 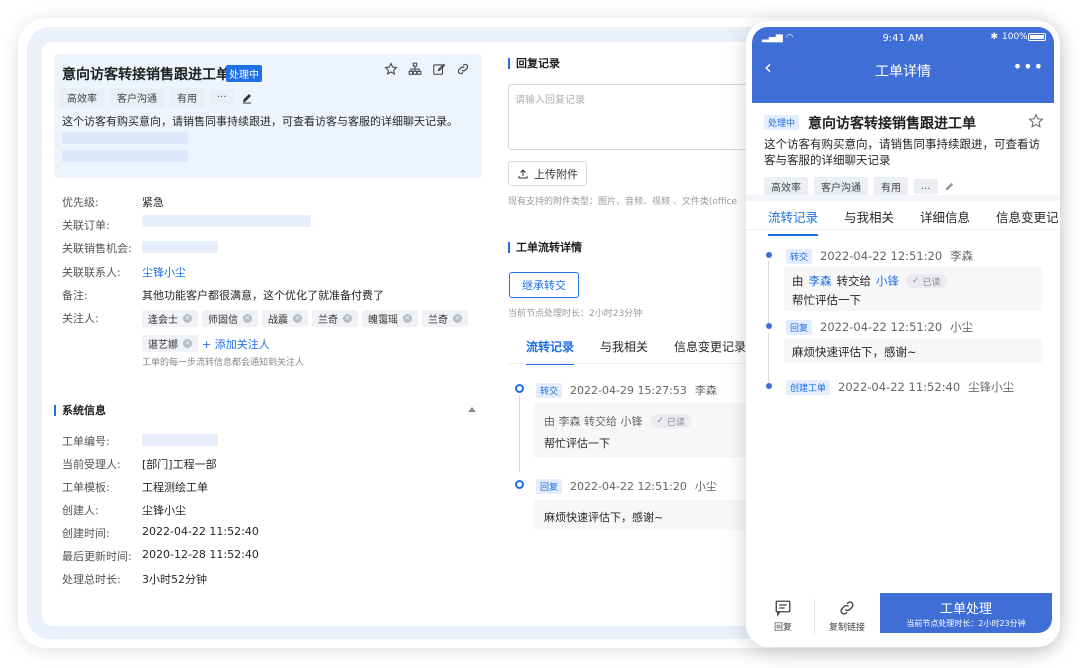 I want to click on tab-change-log: 信息变更记录, so click(x=710, y=351).